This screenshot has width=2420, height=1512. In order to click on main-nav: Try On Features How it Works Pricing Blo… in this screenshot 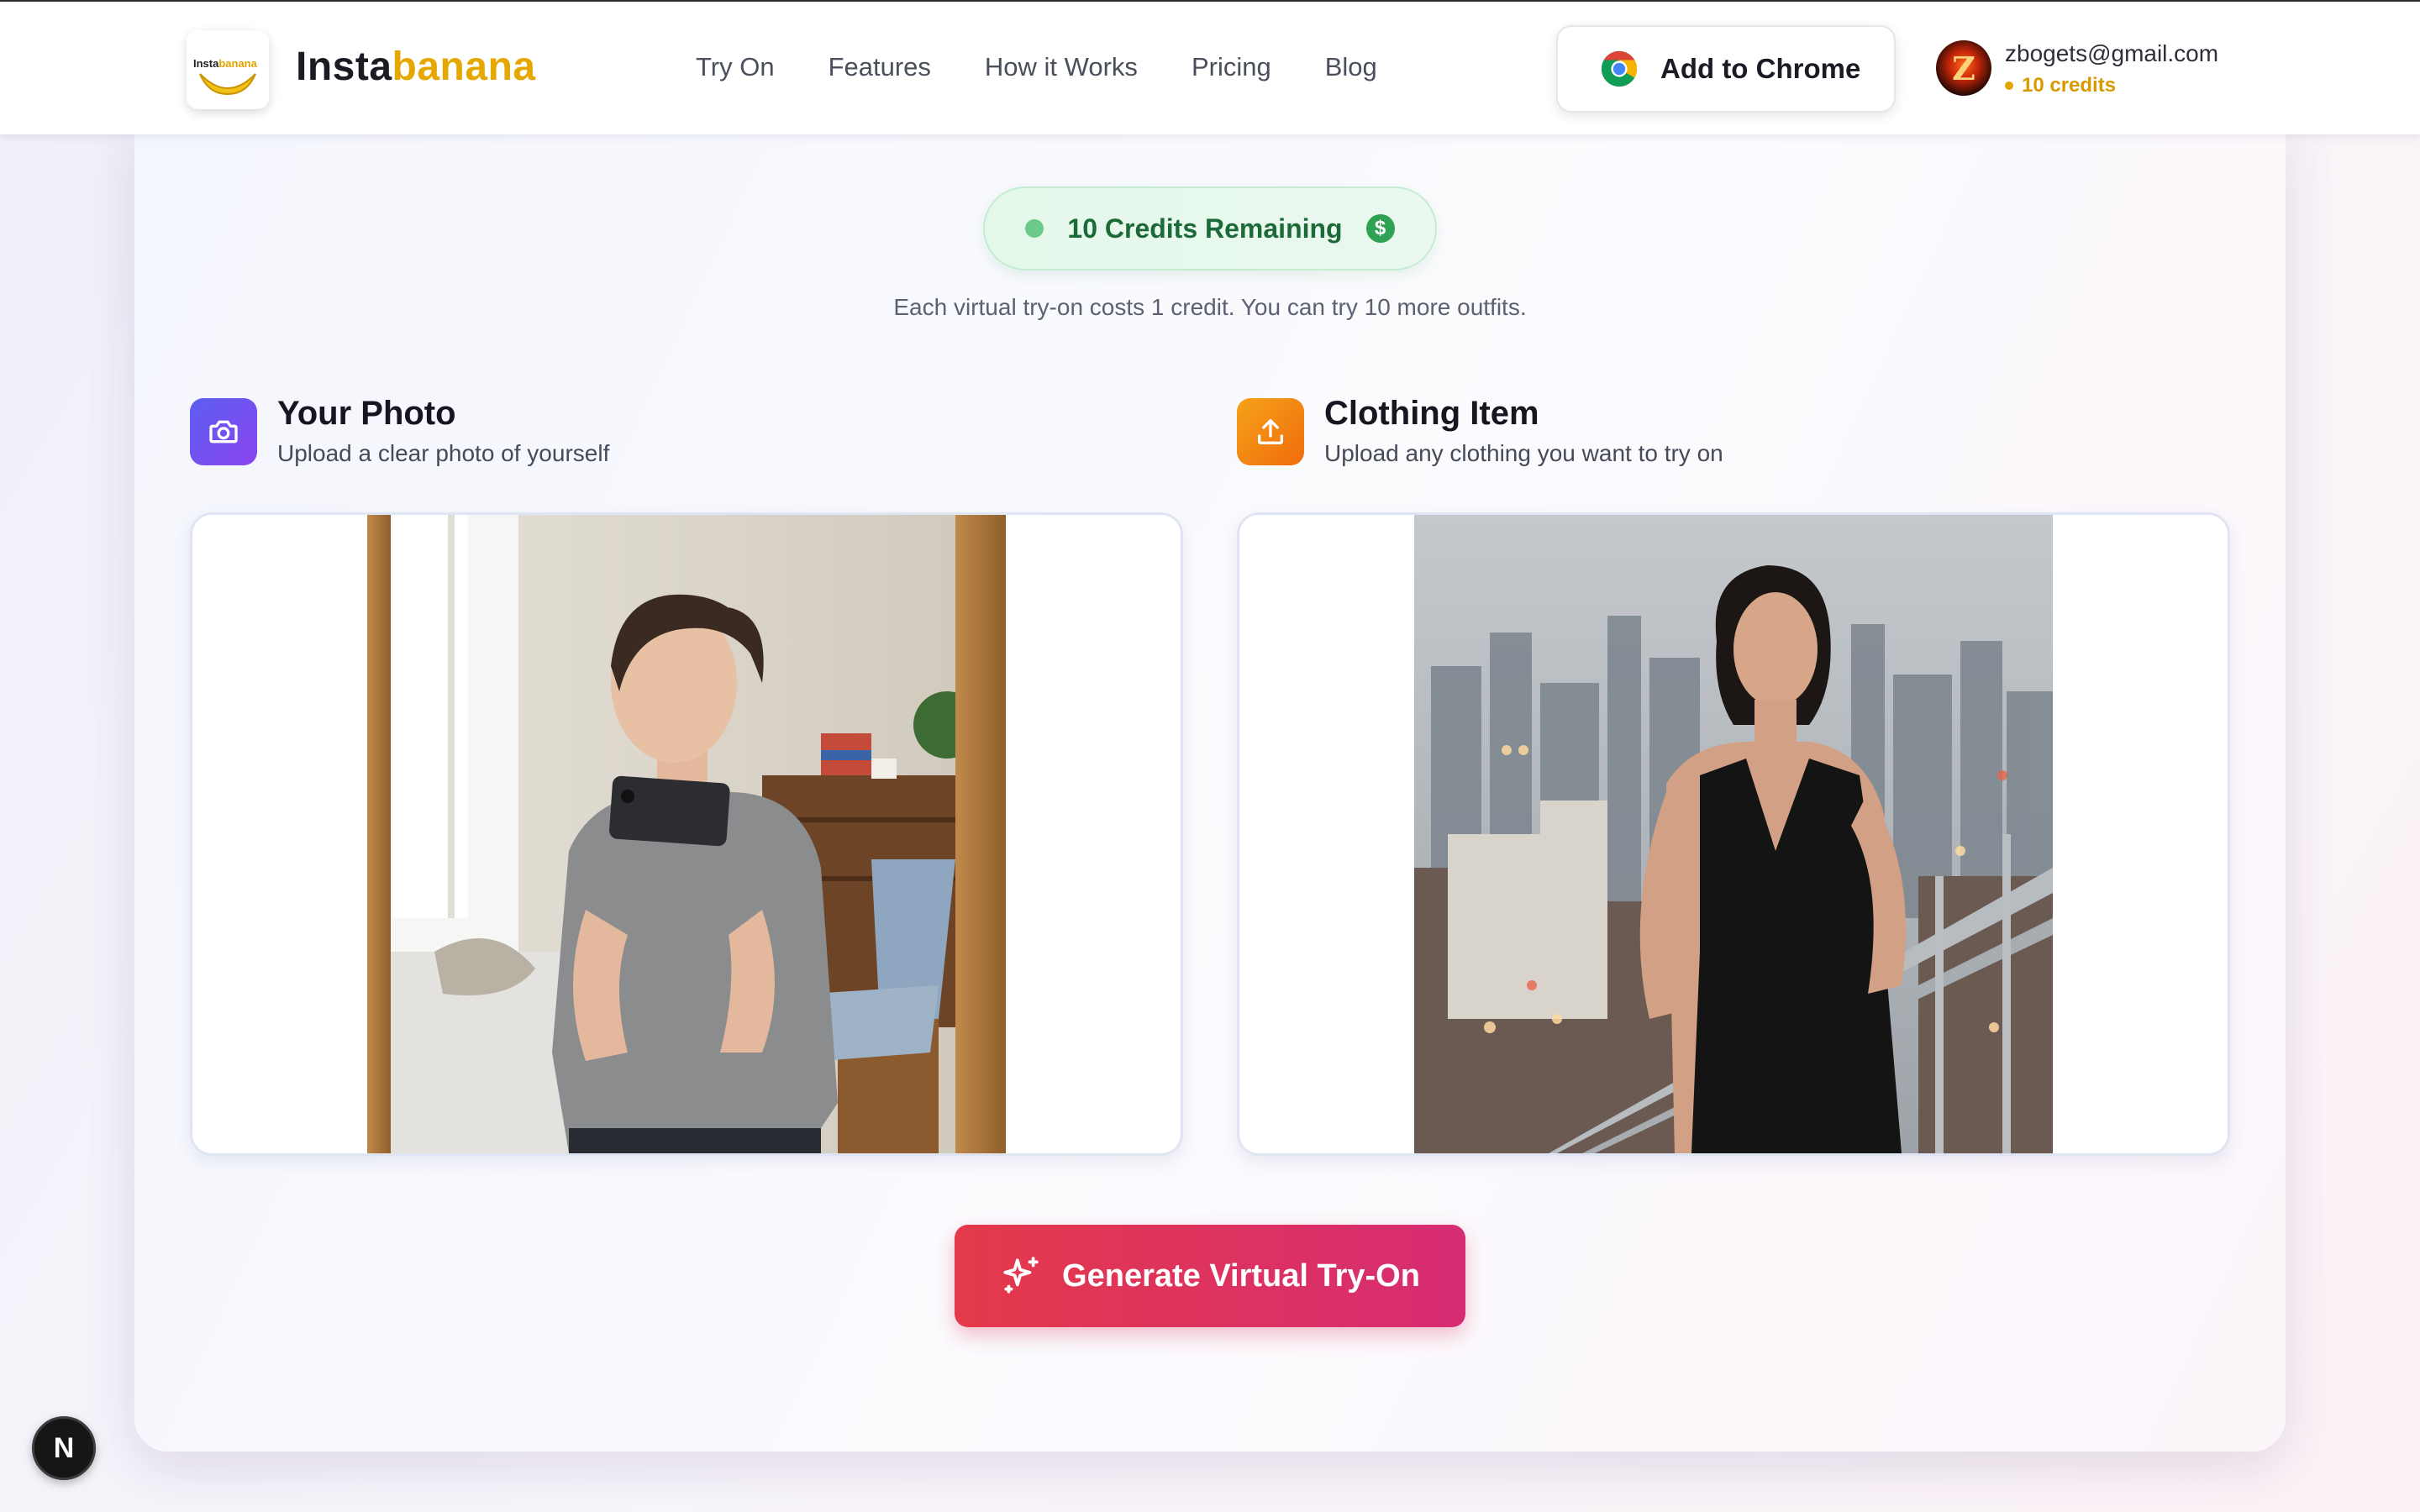, I will do `click(1063, 67)`.